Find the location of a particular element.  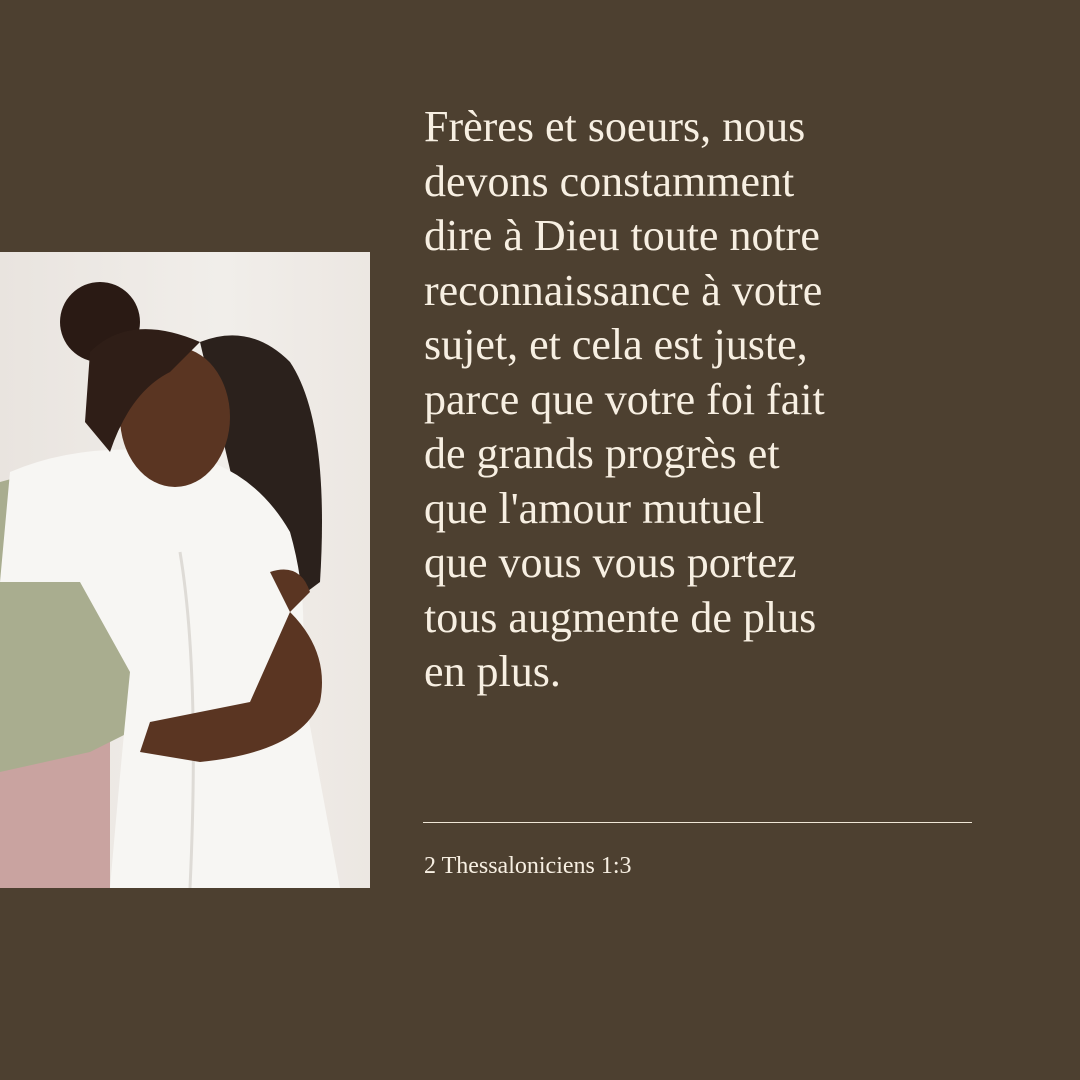

verse-line: Frères et soeurs, nous is located at coordinates (615, 126).